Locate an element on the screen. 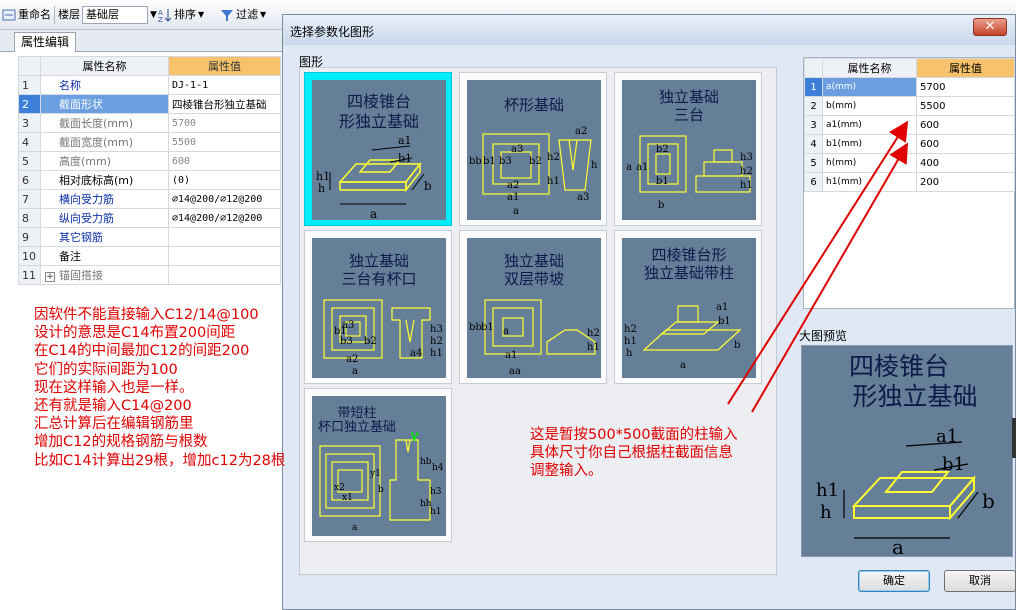 The height and width of the screenshot is (610, 1016). shape-tile-cup-footing: 杯形基础 bb b1 b3 b2 a3 a2 a1 a a2 h2 h1 a3 h is located at coordinates (533, 149).